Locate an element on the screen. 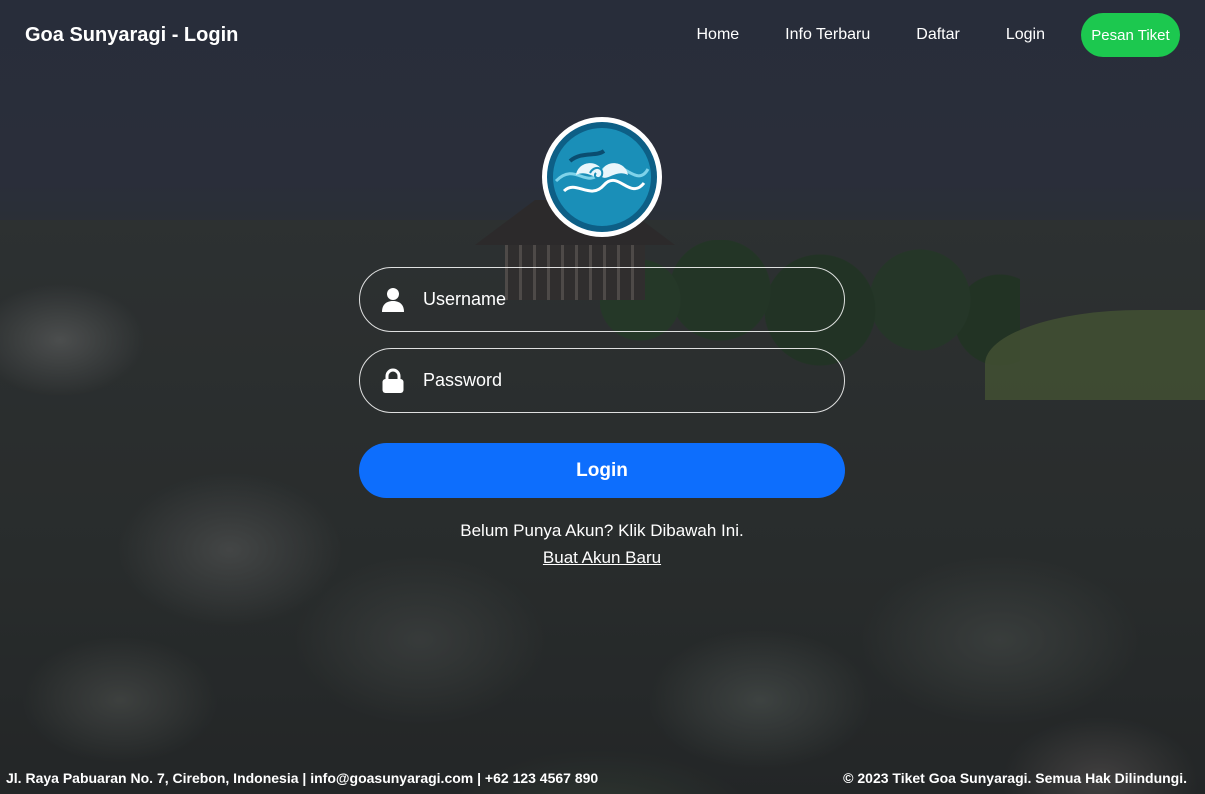  nav-link-daftar: Daftar is located at coordinates (938, 35).